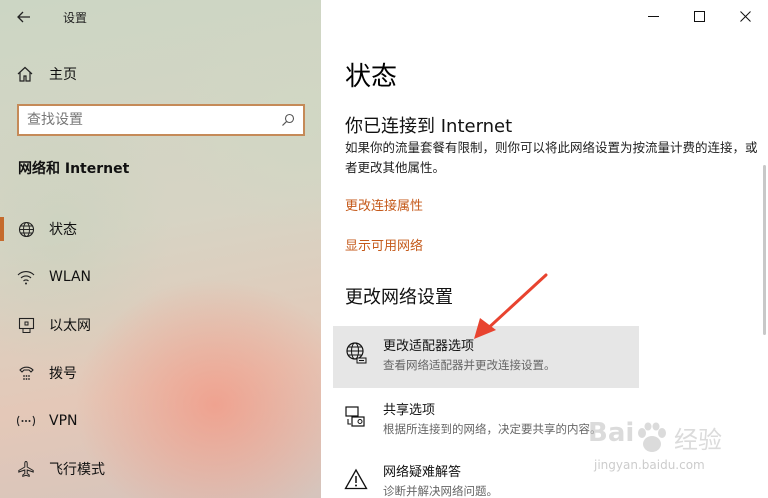  Describe the element at coordinates (144, 120) in the screenshot. I see `search-input` at that location.